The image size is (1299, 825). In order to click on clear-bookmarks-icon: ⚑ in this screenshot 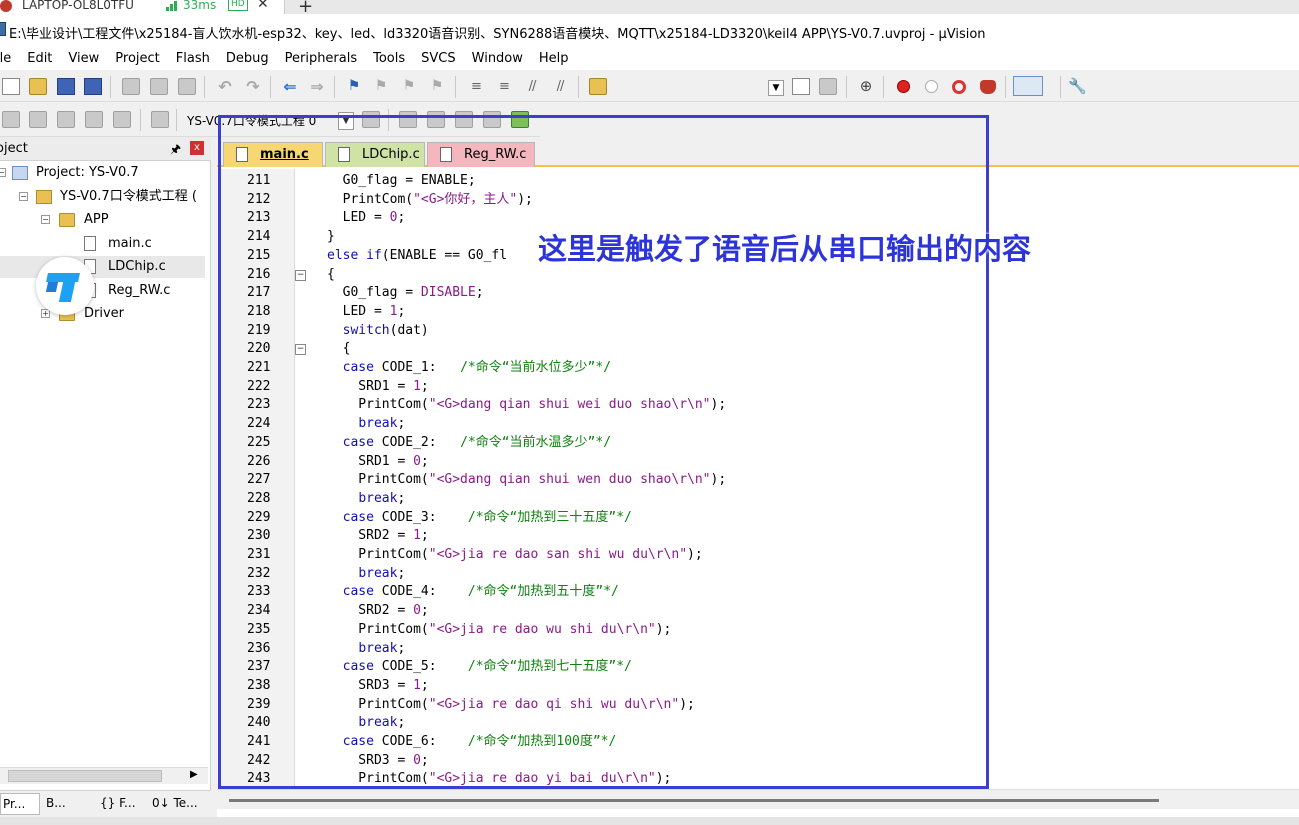, I will do `click(437, 86)`.